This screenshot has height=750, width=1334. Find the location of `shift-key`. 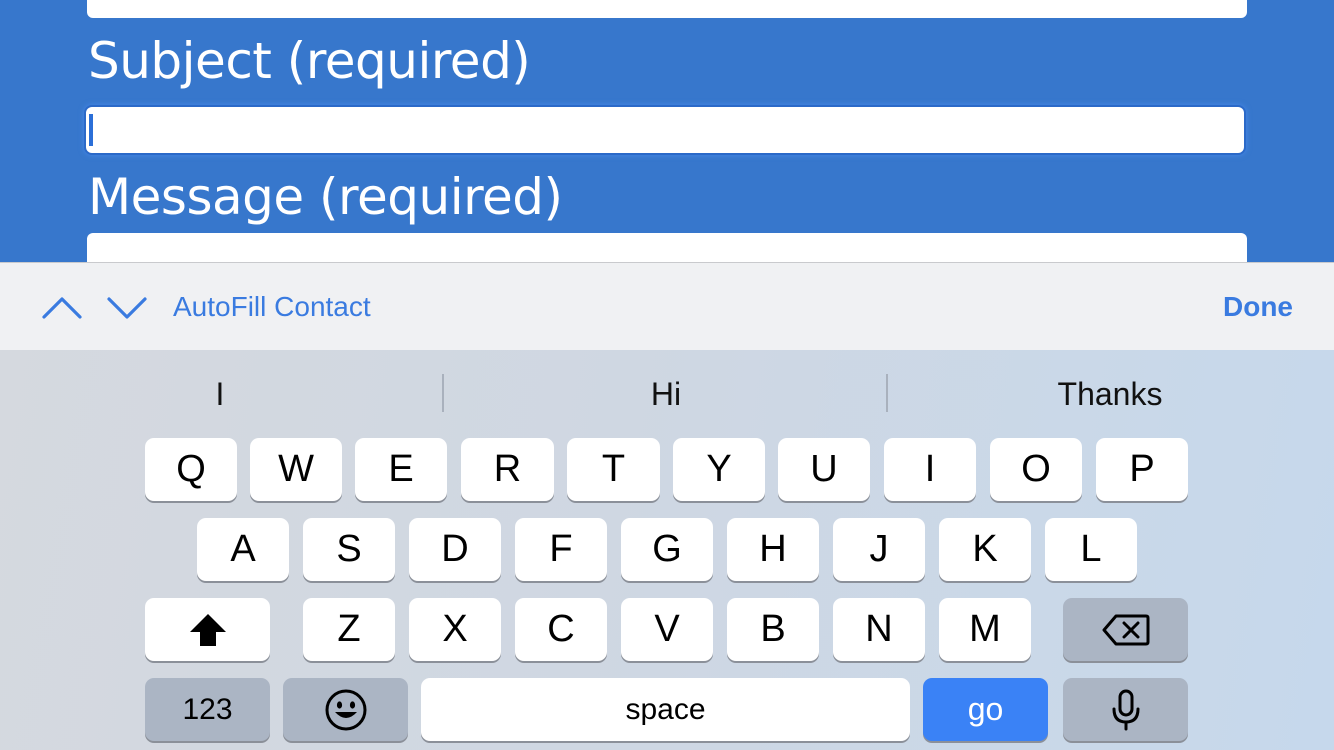

shift-key is located at coordinates (207, 629).